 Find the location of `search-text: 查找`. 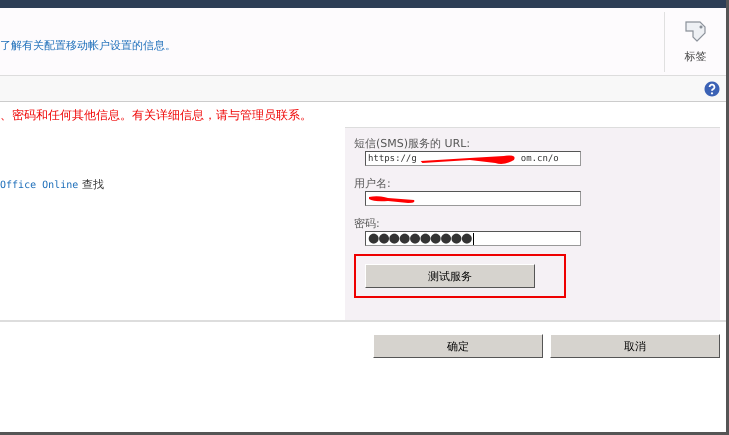

search-text: 查找 is located at coordinates (93, 184).